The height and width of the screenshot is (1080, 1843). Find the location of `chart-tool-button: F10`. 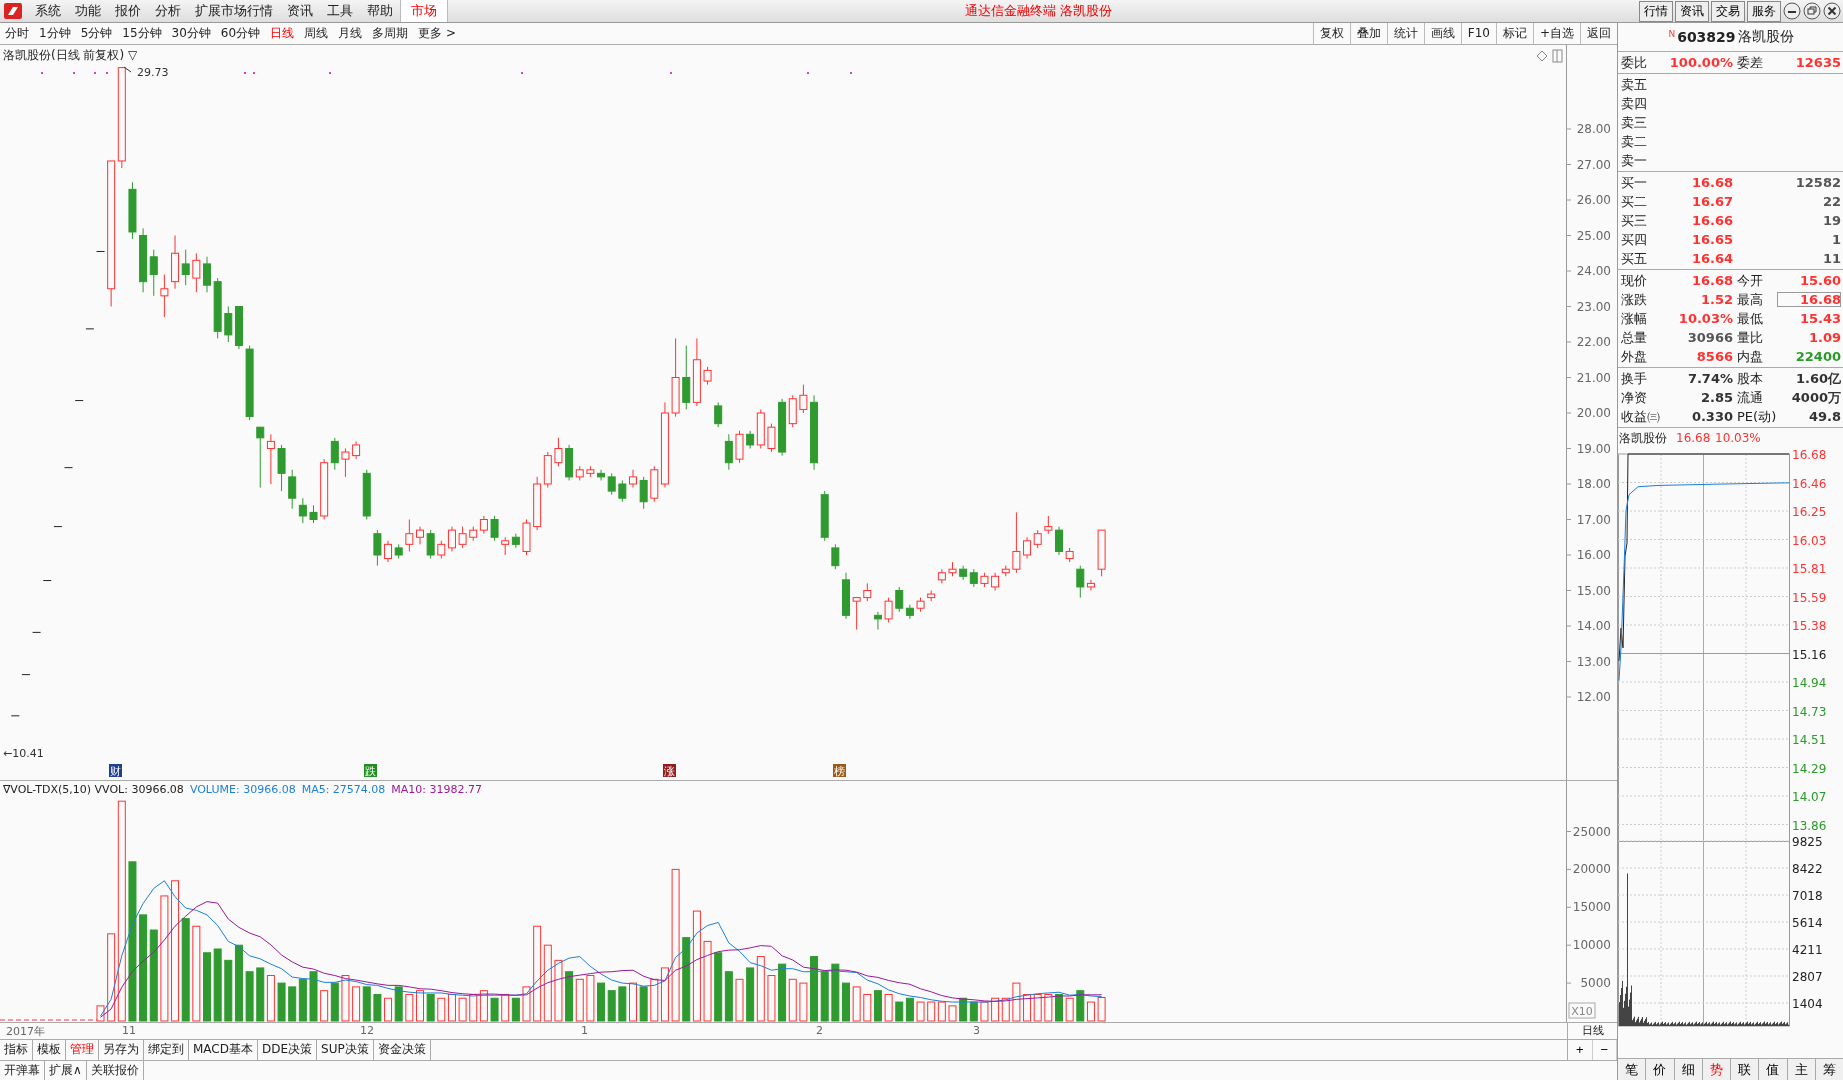

chart-tool-button: F10 is located at coordinates (1478, 34).